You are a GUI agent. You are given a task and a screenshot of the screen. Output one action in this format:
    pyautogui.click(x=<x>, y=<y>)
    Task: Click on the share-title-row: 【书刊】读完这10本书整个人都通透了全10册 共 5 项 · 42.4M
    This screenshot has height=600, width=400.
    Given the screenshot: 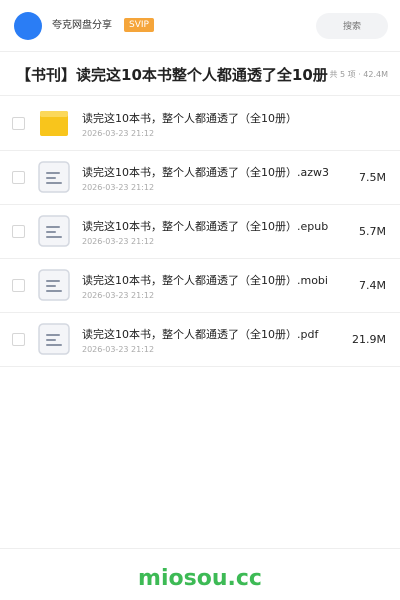 What is the action you would take?
    pyautogui.click(x=200, y=74)
    